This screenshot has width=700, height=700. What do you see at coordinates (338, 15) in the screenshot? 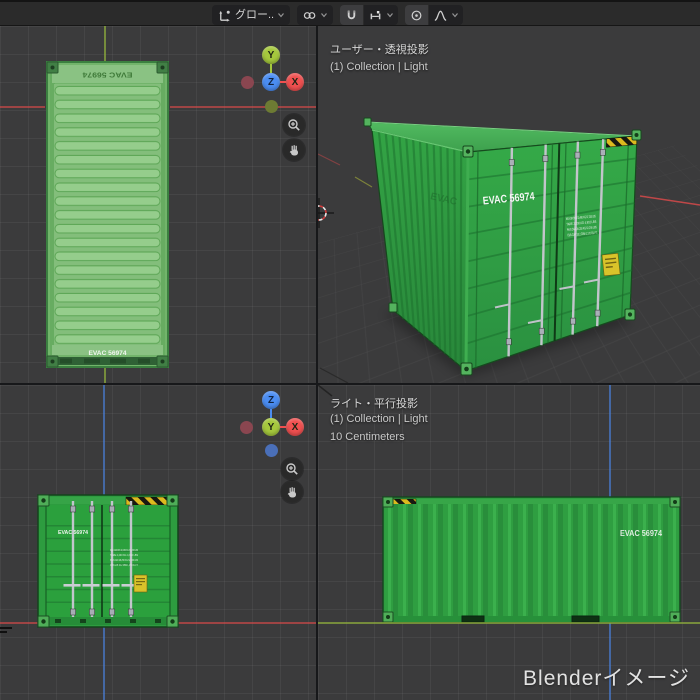
I see `toolbar-center: グロー..` at bounding box center [338, 15].